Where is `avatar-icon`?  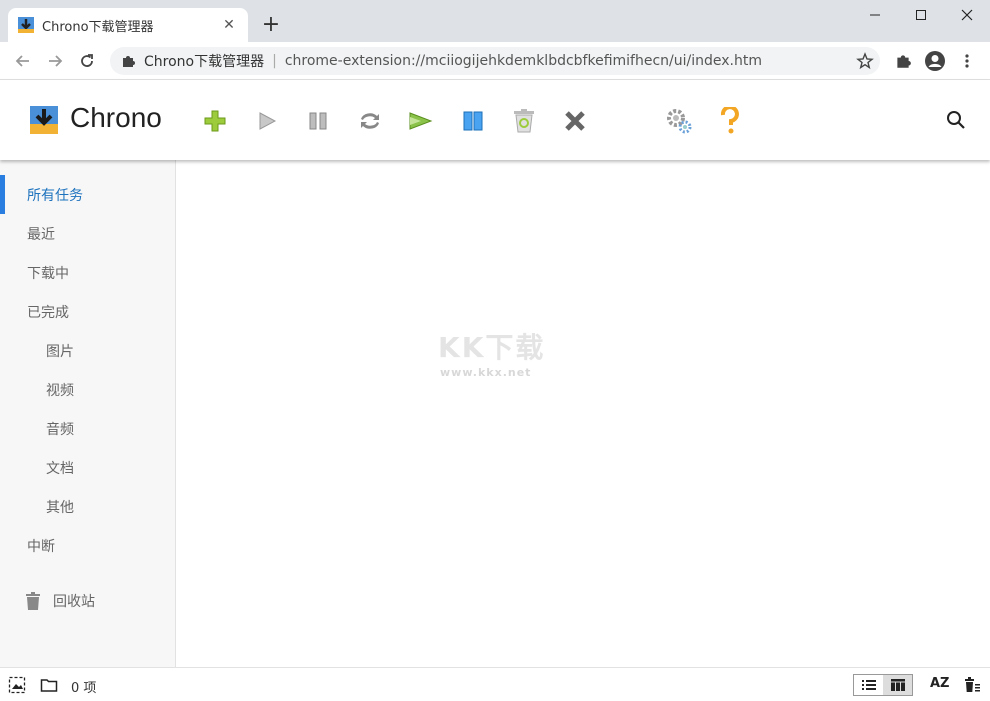 avatar-icon is located at coordinates (935, 61).